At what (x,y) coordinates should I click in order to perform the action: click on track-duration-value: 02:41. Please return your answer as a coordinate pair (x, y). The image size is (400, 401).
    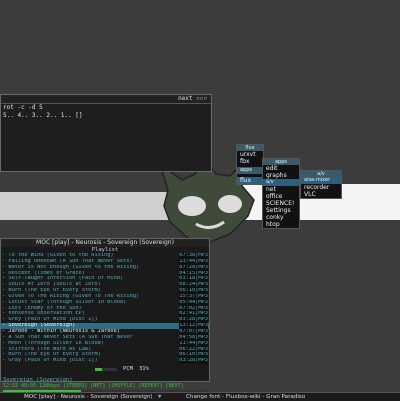
    Looking at the image, I should click on (187, 314).